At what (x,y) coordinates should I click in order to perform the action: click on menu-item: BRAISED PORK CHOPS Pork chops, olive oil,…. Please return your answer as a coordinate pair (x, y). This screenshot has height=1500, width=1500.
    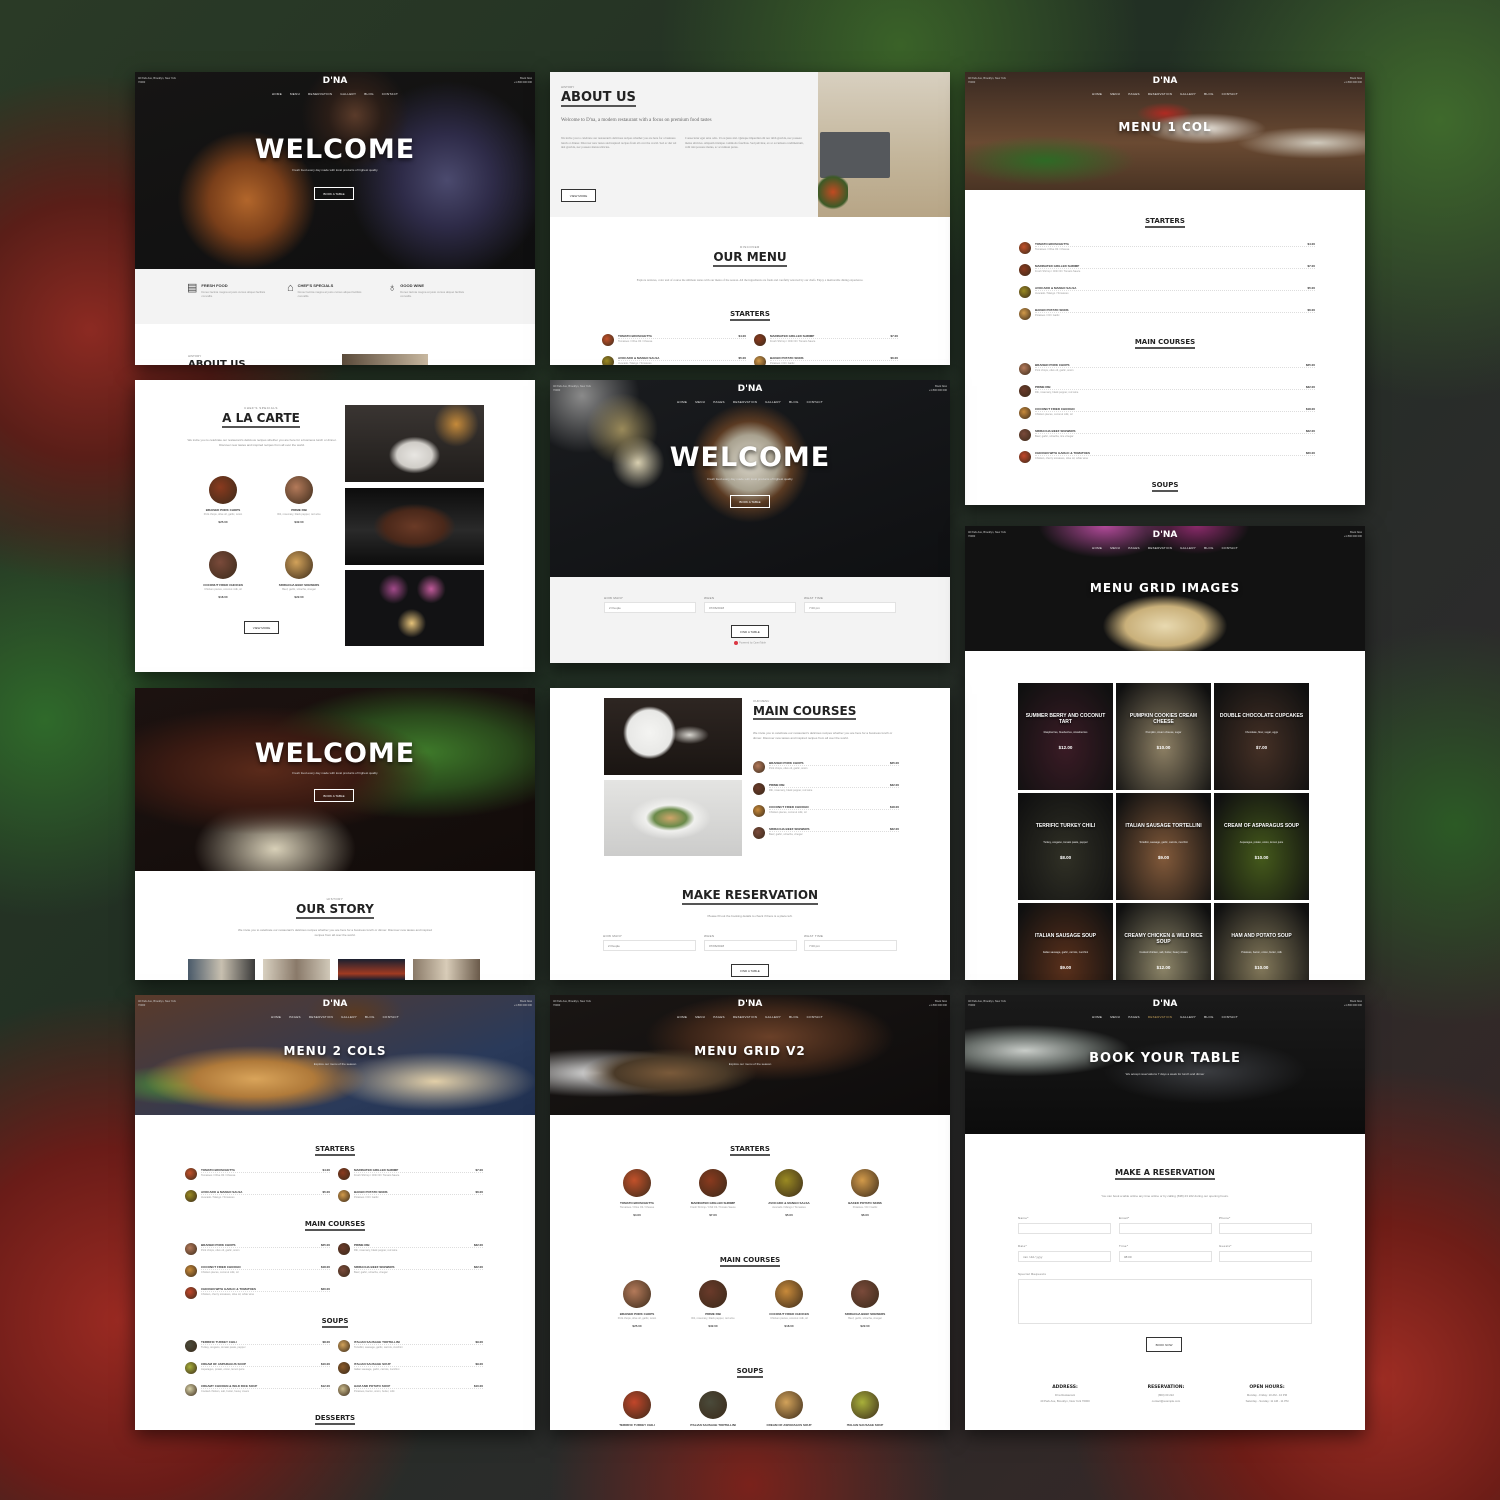
    Looking at the image, I should click on (257, 1250).